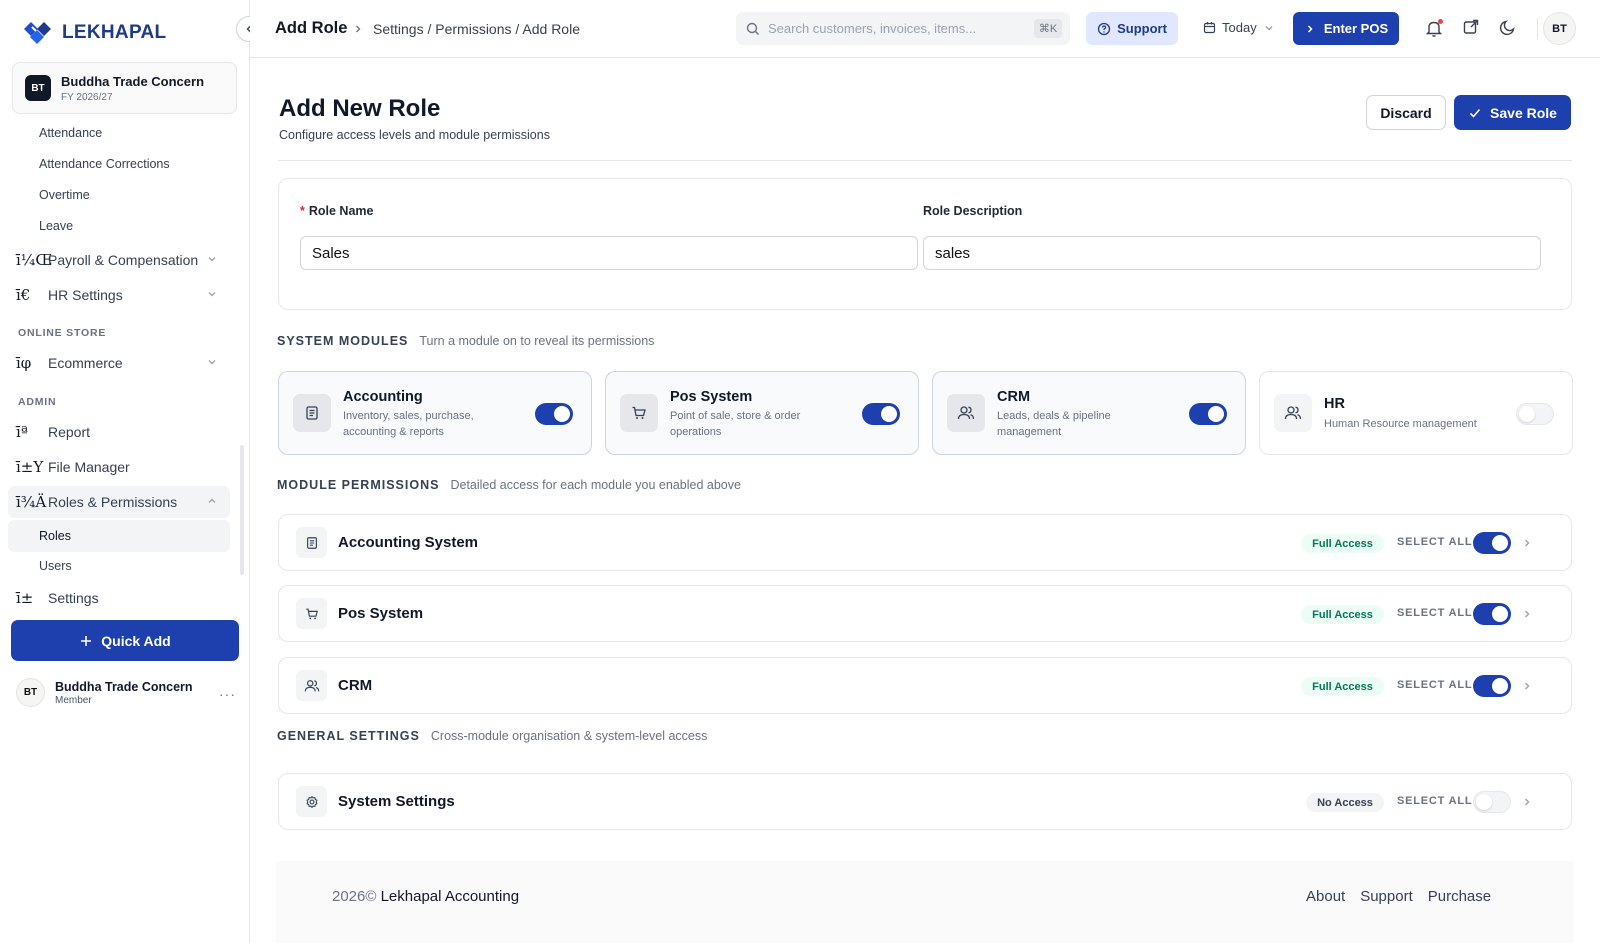 The image size is (1600, 943). What do you see at coordinates (358, 485) in the screenshot?
I see `section-title: MODULE PERMISSIONS` at bounding box center [358, 485].